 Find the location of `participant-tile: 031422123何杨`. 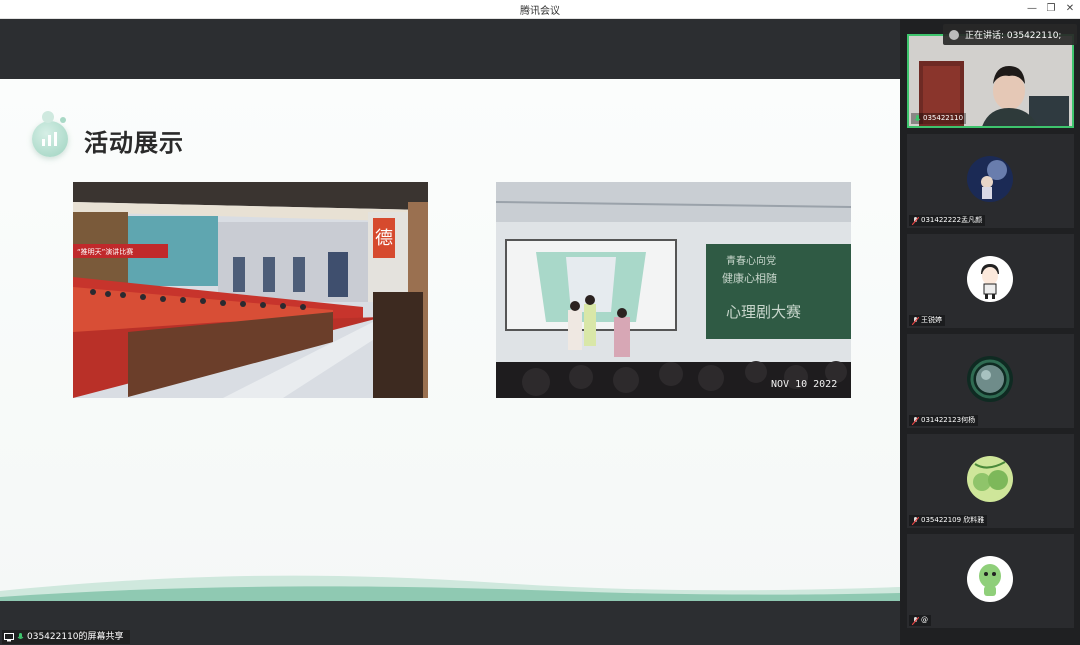

participant-tile: 031422123何杨 is located at coordinates (990, 381).